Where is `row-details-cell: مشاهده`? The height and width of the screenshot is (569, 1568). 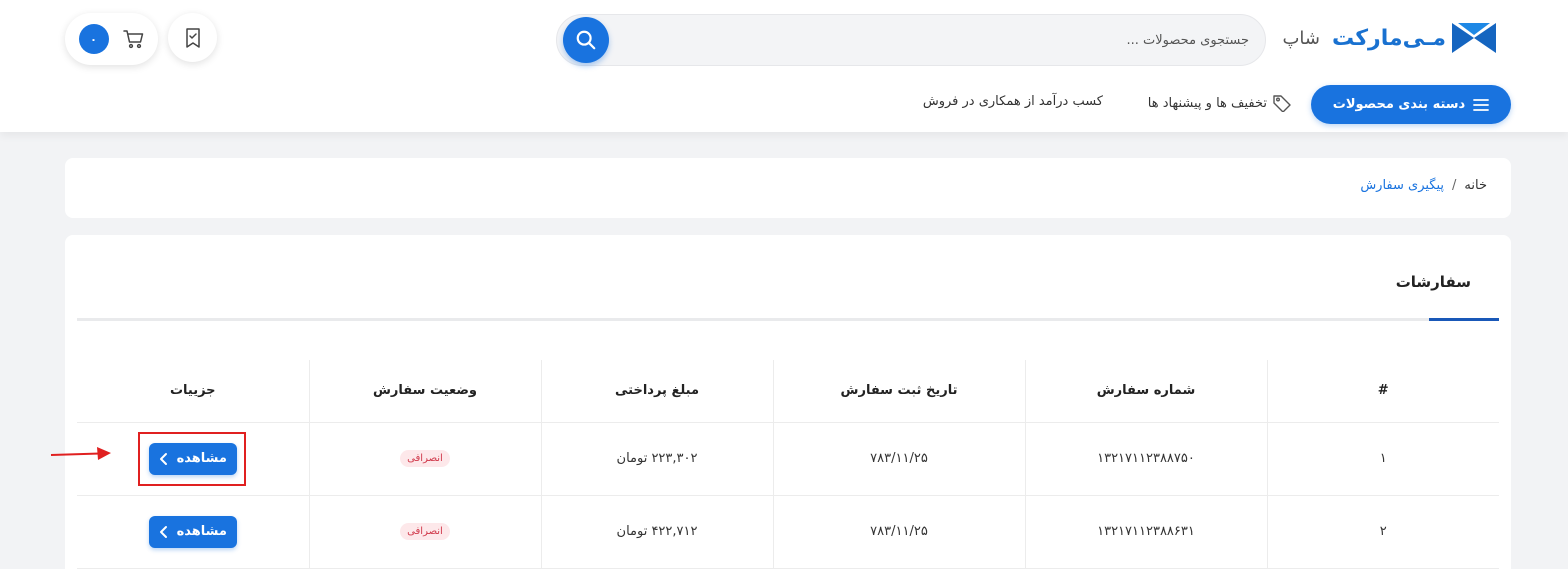 row-details-cell: مشاهده is located at coordinates (193, 532).